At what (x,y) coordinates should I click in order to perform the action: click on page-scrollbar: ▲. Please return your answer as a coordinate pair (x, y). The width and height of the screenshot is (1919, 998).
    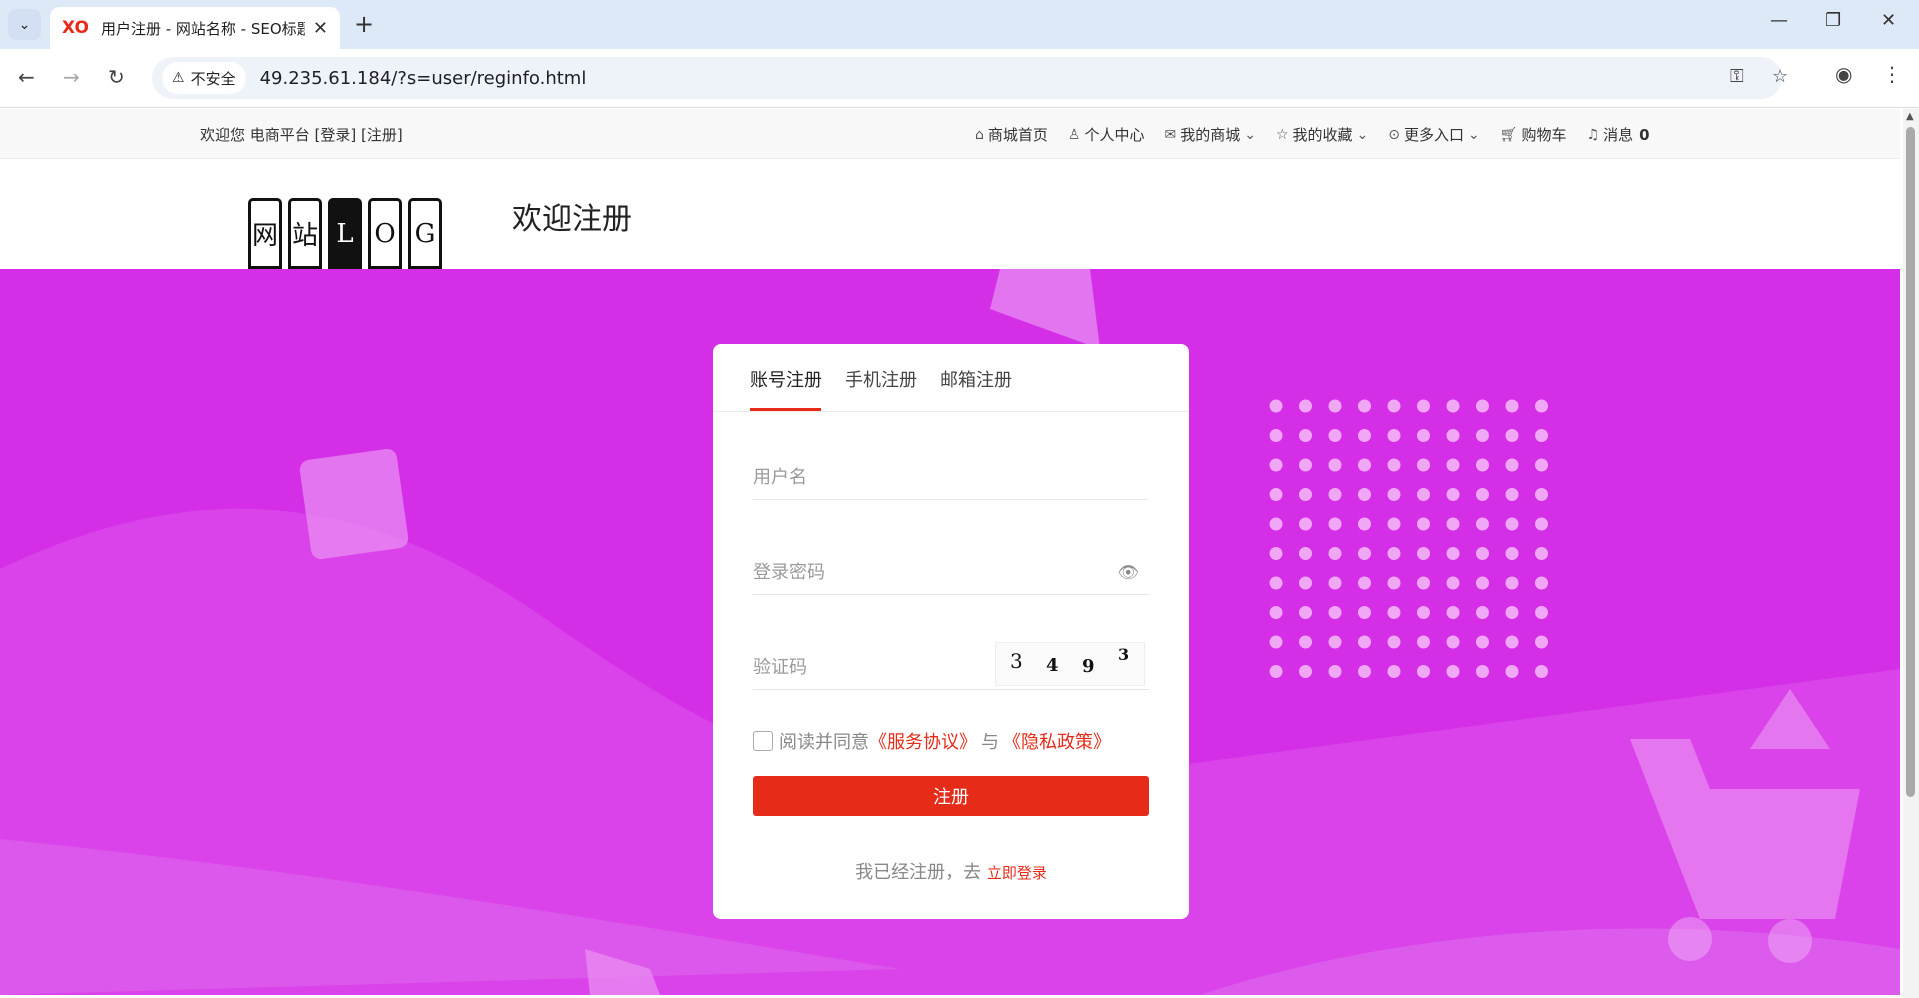
    Looking at the image, I should click on (1911, 553).